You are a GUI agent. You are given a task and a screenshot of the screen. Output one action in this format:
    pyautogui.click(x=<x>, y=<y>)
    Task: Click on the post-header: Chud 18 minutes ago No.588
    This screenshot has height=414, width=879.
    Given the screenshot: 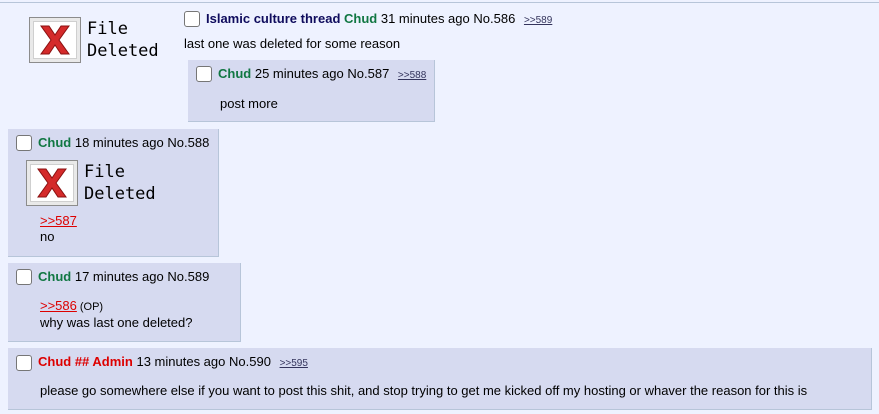 What is the action you would take?
    pyautogui.click(x=123, y=143)
    